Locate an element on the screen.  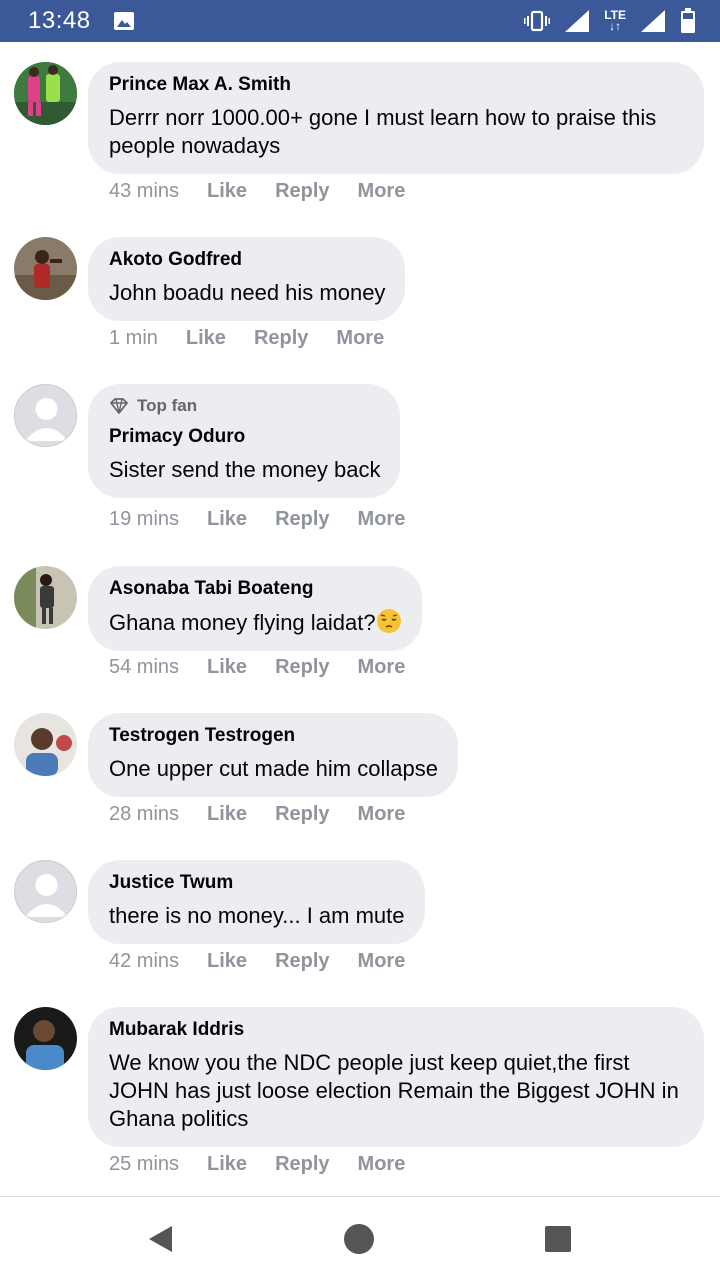
status-bar: 13:48 LTE ↓↑ is located at coordinates (360, 21).